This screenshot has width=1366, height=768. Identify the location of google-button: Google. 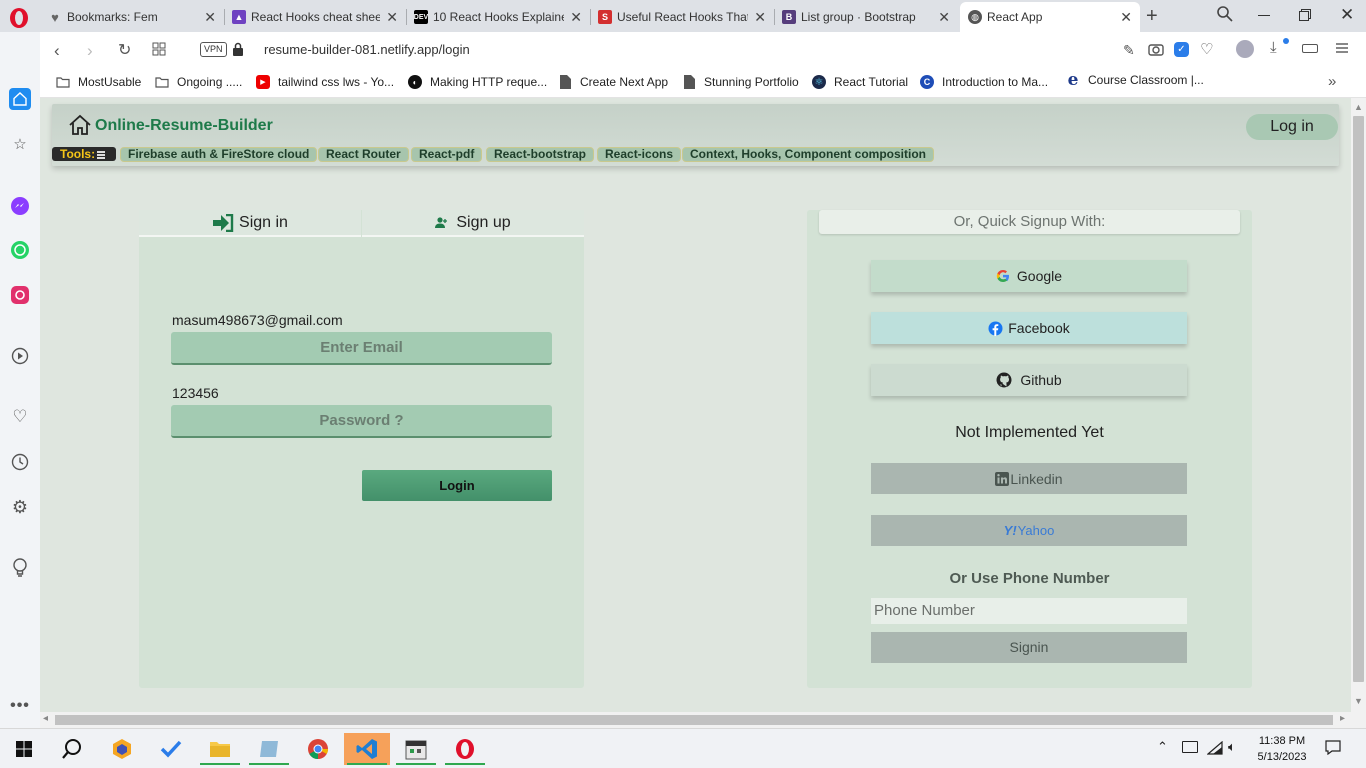
(1029, 276).